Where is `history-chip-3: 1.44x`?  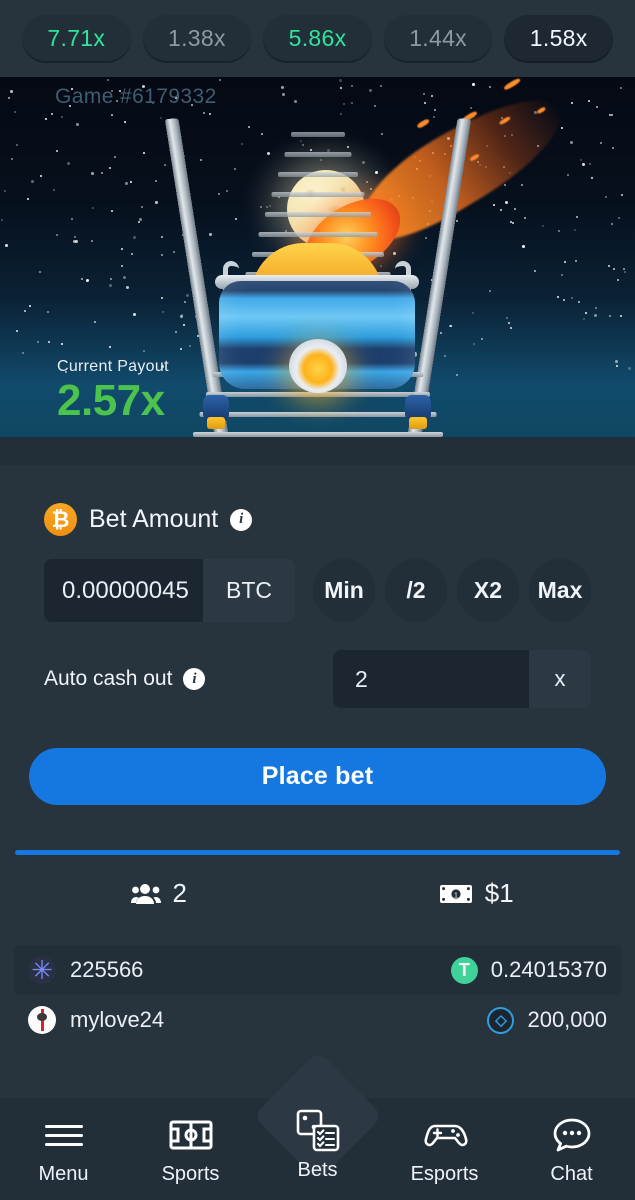 history-chip-3: 1.44x is located at coordinates (438, 38).